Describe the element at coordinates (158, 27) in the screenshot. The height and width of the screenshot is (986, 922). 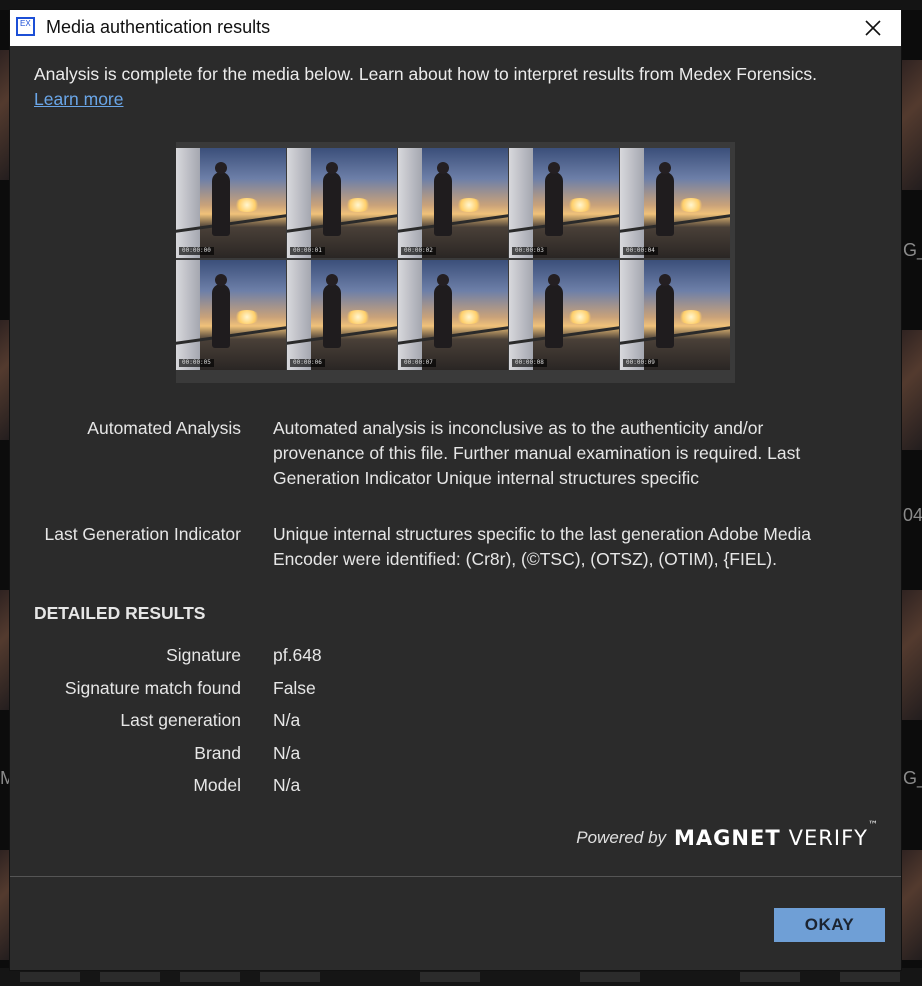
I see `dialog-title: Media authentication results` at that location.